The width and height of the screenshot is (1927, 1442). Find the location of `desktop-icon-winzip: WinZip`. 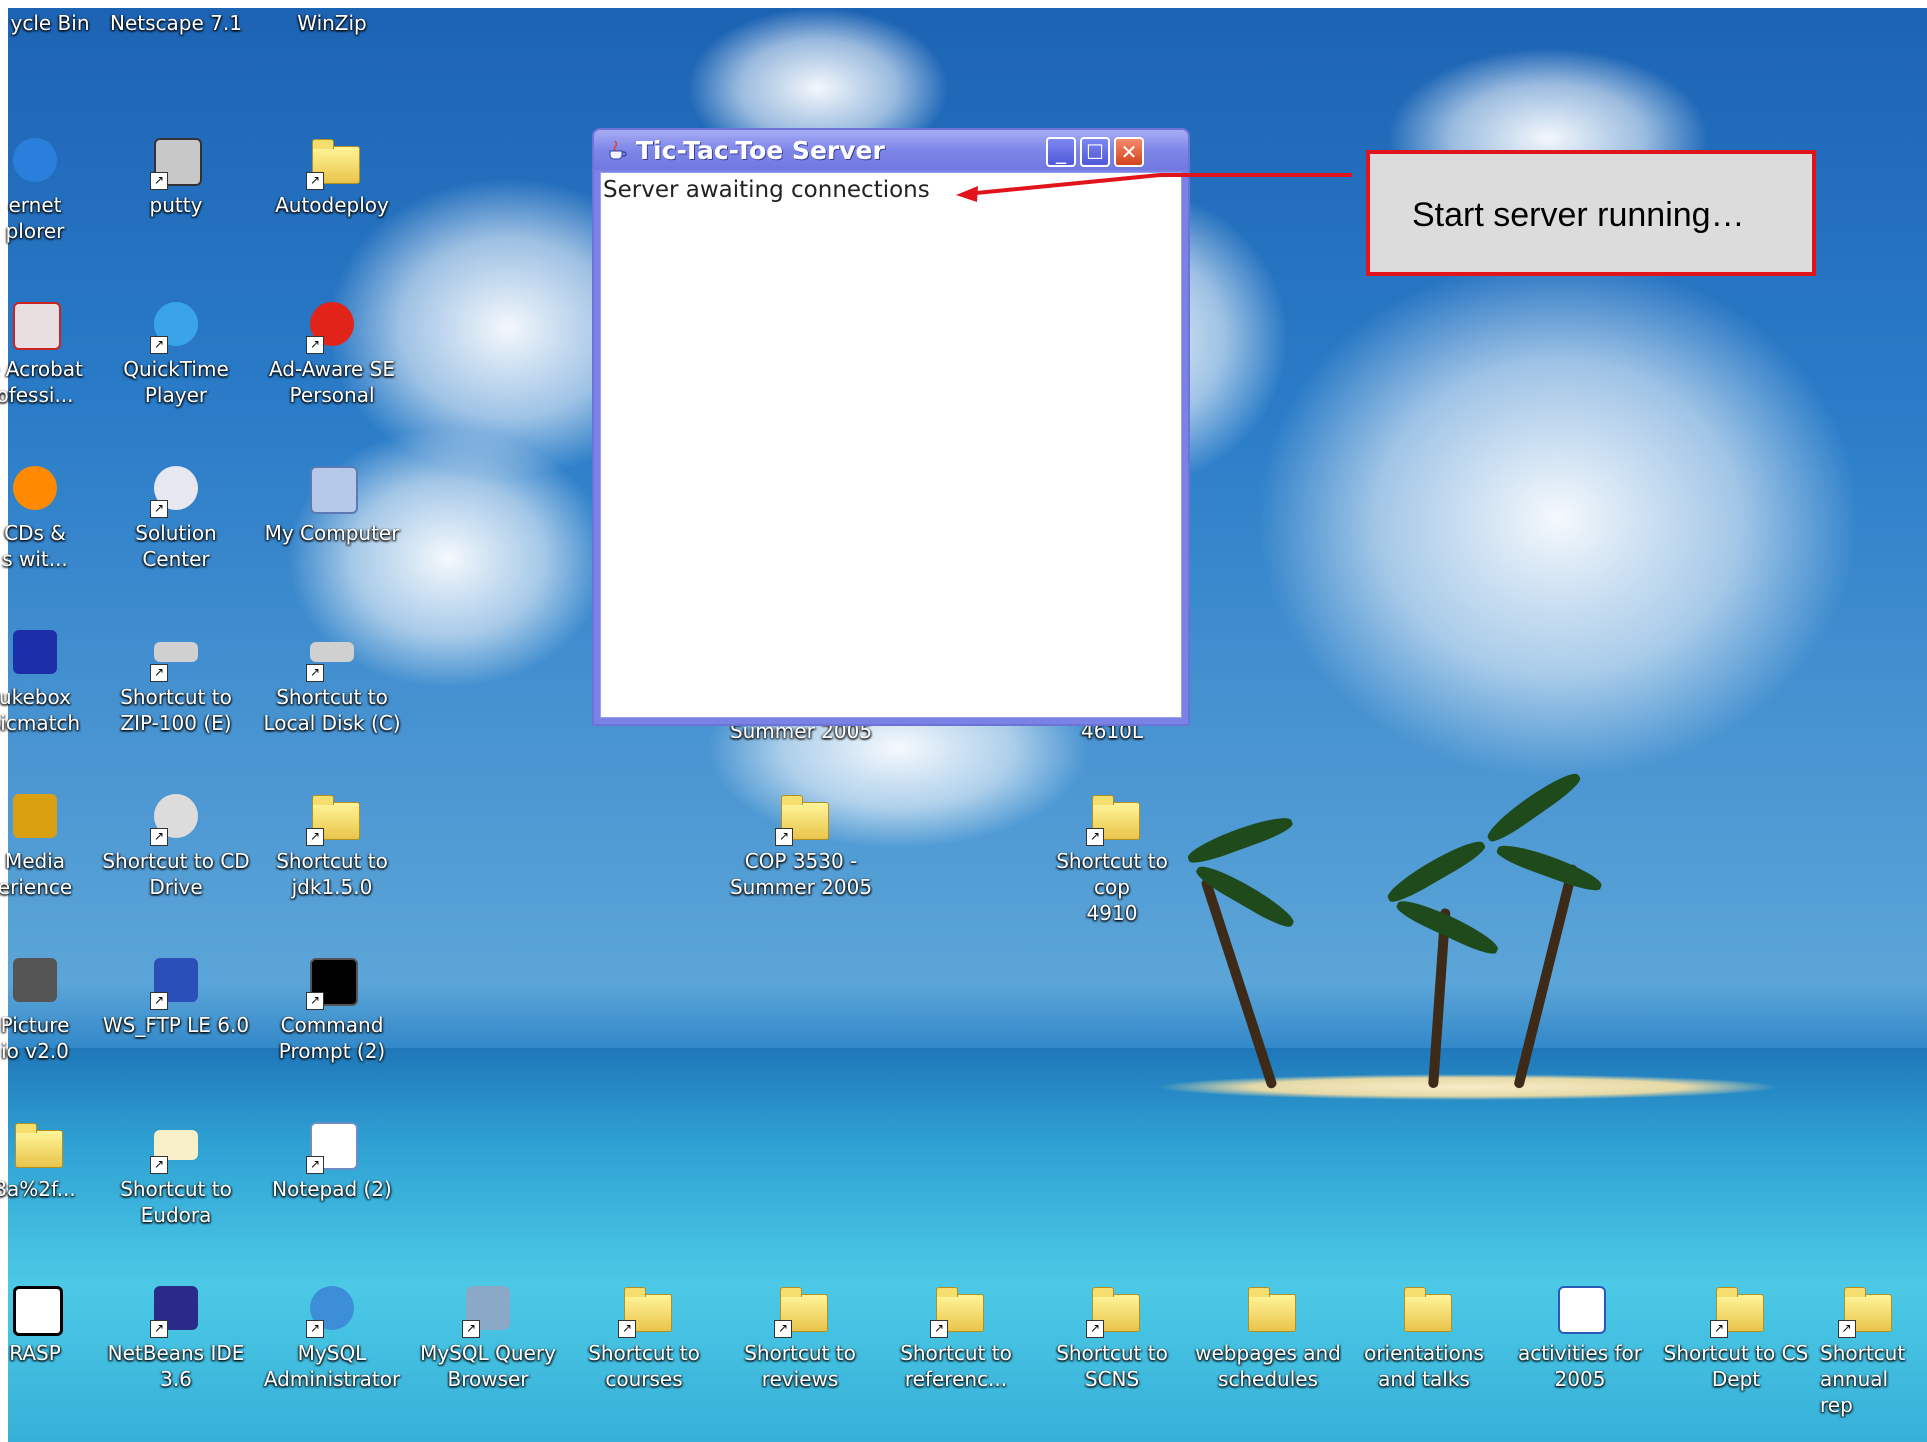

desktop-icon-winzip: WinZip is located at coordinates (332, 23).